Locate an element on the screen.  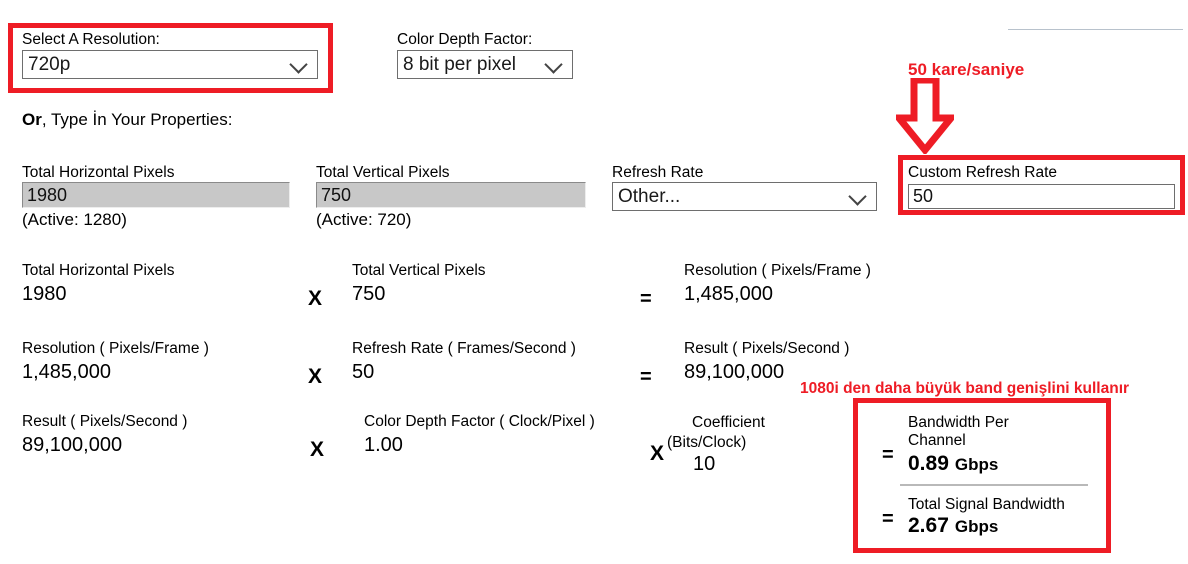
calc-row-2-operand-a-label: Resolution ( Pixels/Frame ) is located at coordinates (115, 348).